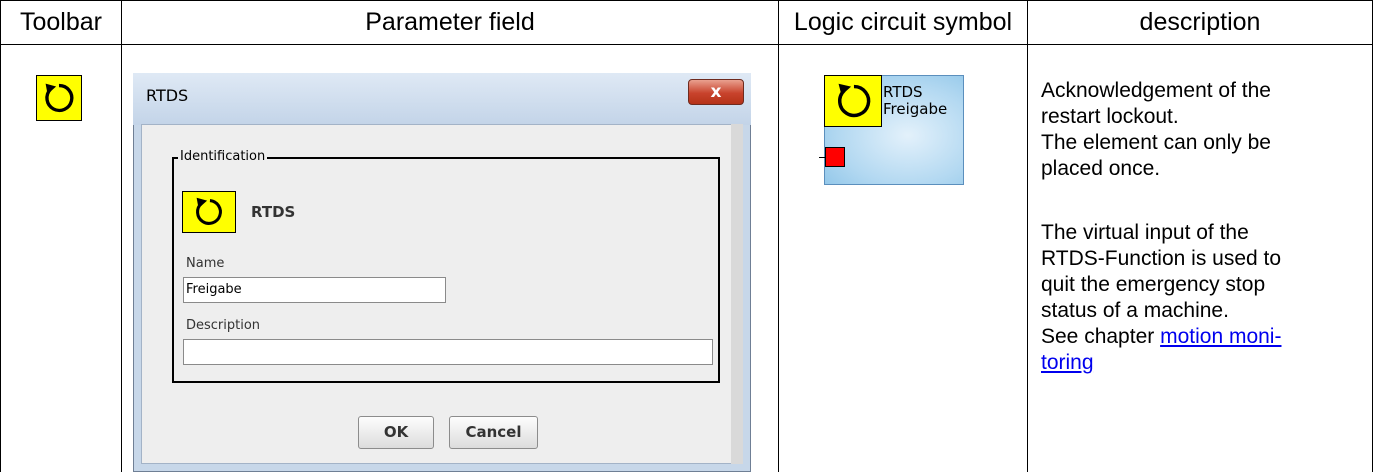  What do you see at coordinates (903, 92) in the screenshot?
I see `logic-block-line-1: RTDS` at bounding box center [903, 92].